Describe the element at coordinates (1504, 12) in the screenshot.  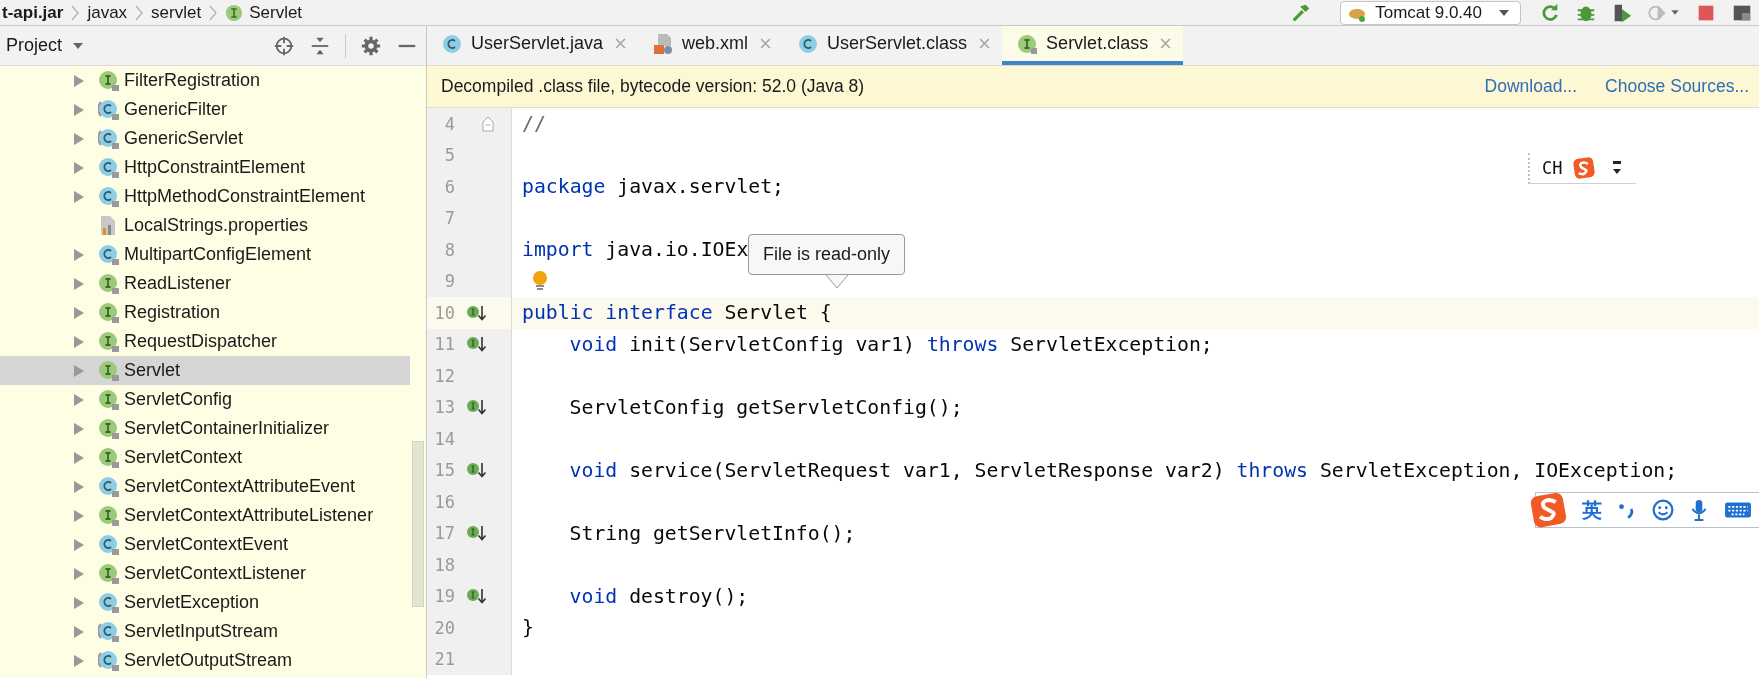
I see `caret-icon` at that location.